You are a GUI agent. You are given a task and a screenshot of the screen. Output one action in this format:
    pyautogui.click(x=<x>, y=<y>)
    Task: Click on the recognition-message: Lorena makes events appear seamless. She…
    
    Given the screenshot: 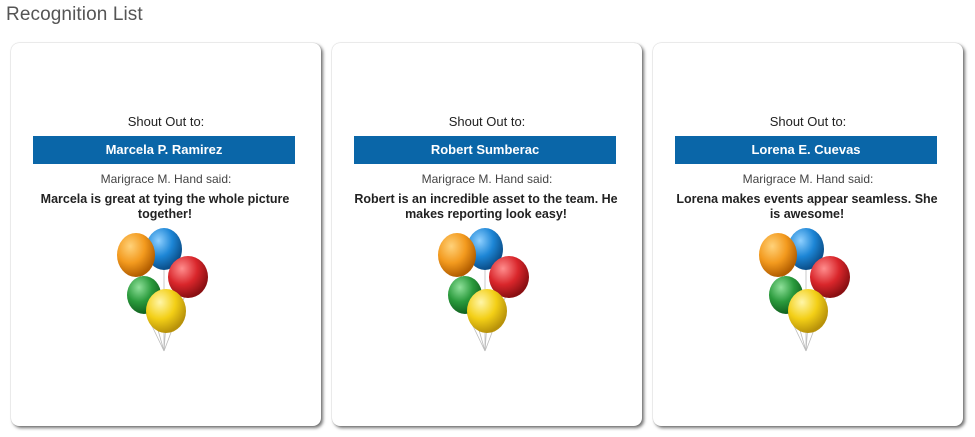 What is the action you would take?
    pyautogui.click(x=807, y=206)
    